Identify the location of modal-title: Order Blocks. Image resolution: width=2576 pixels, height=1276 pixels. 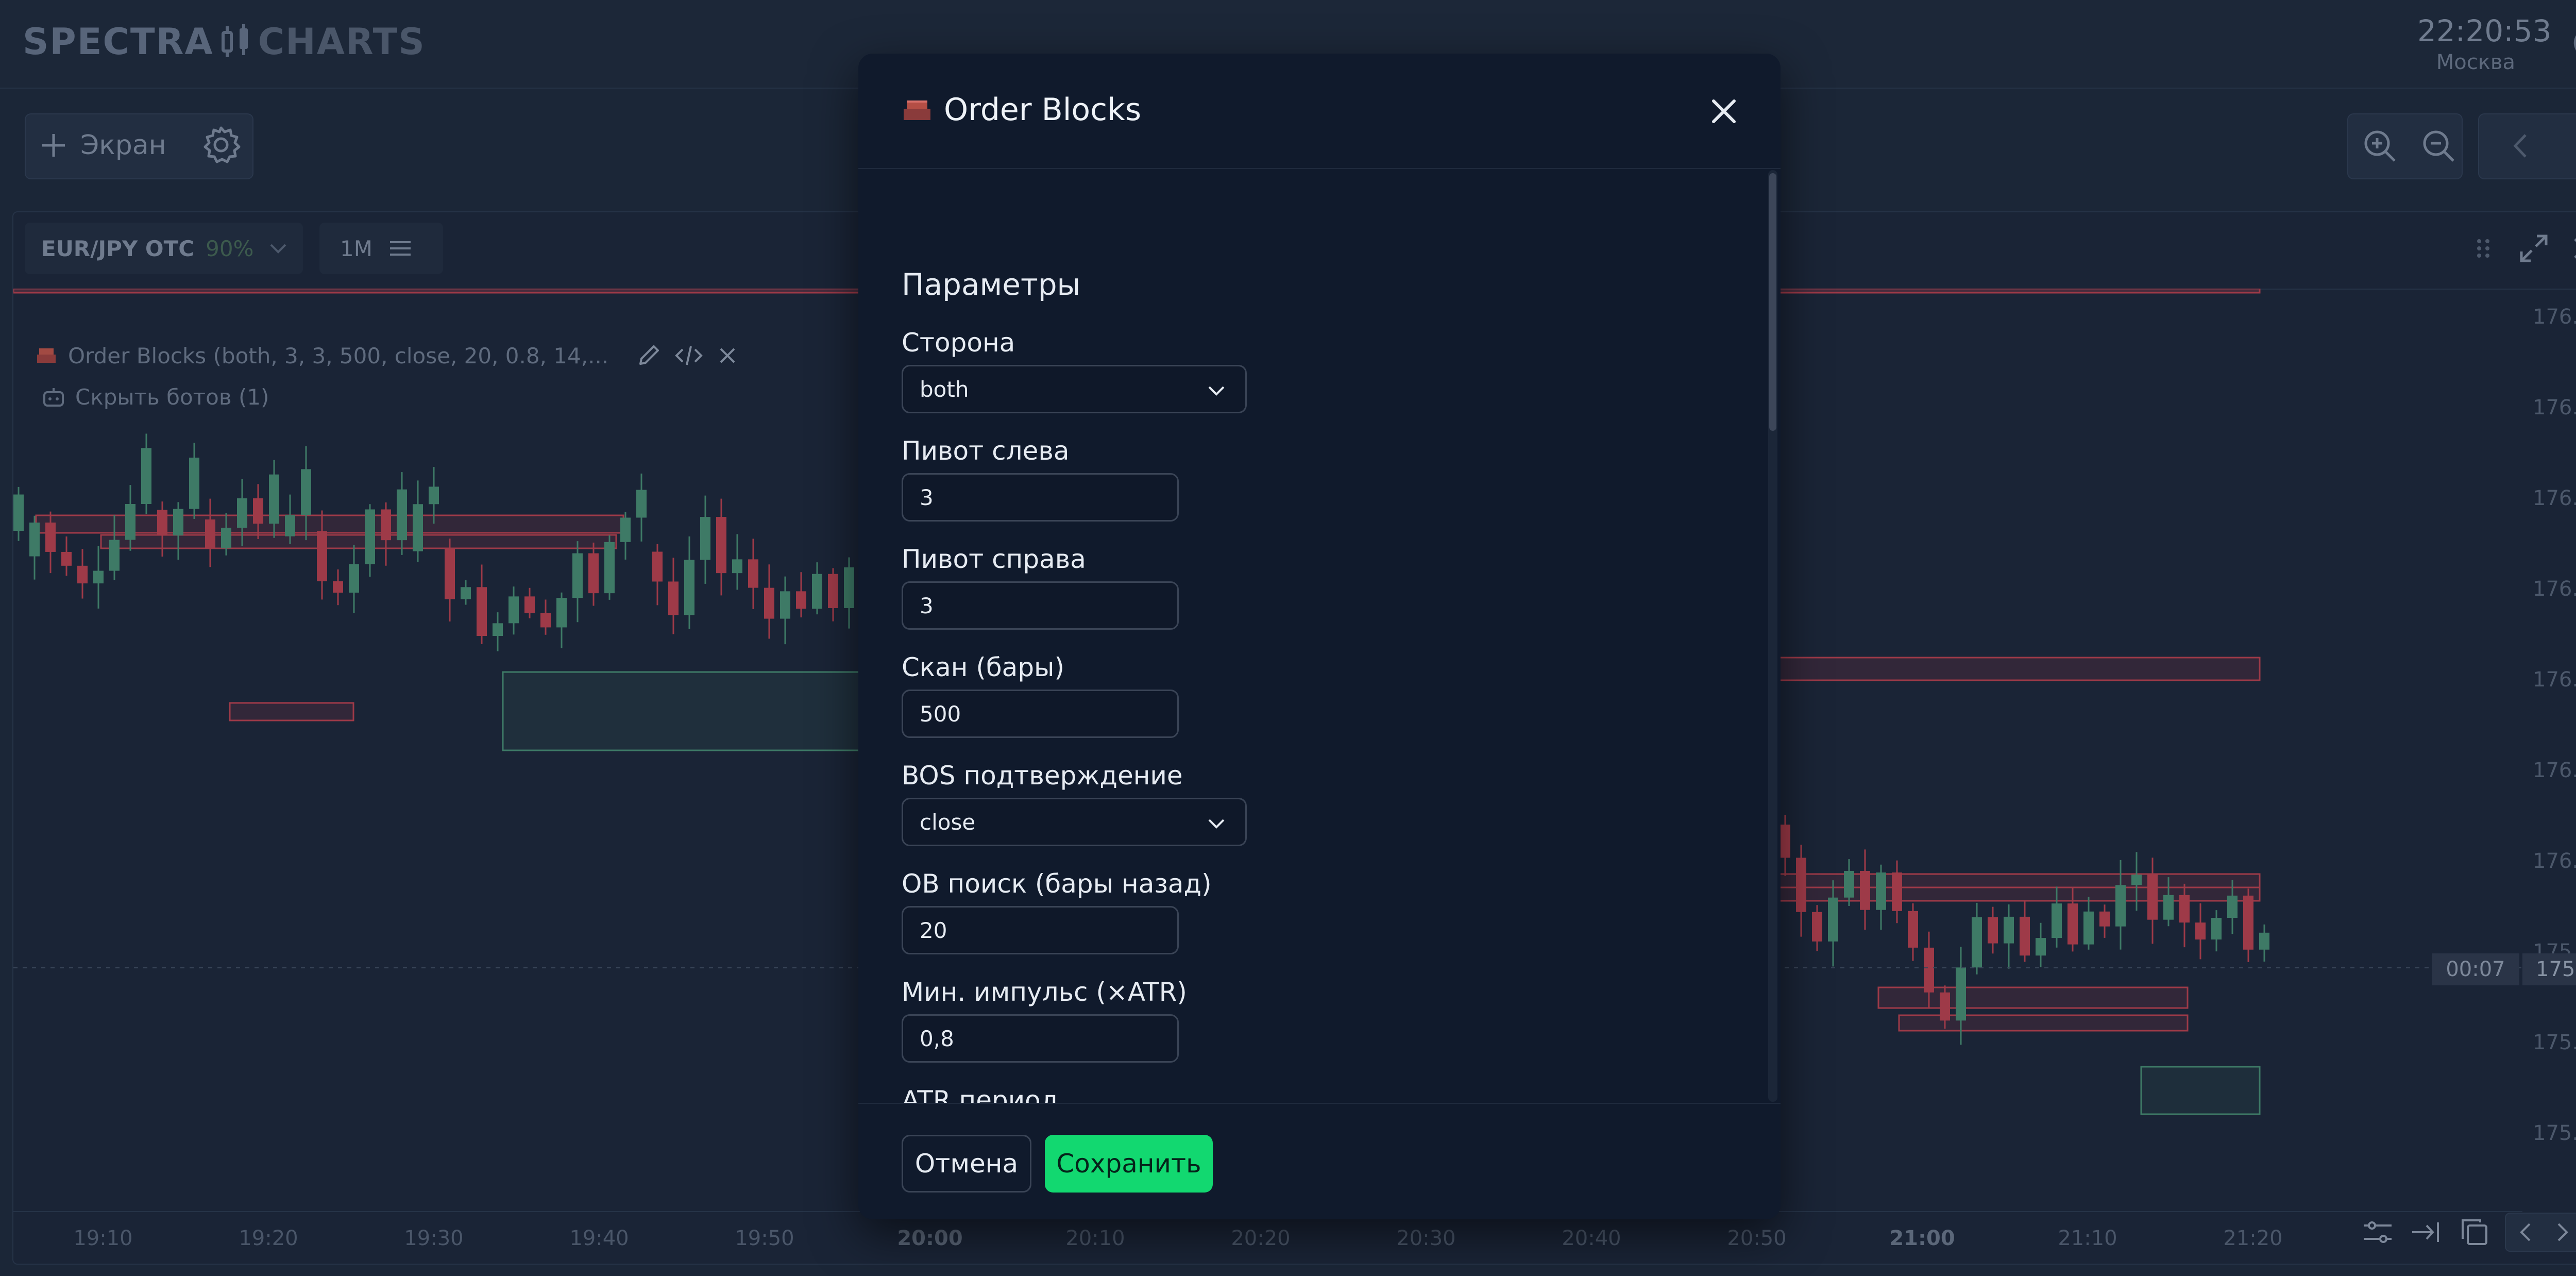
(1022, 110).